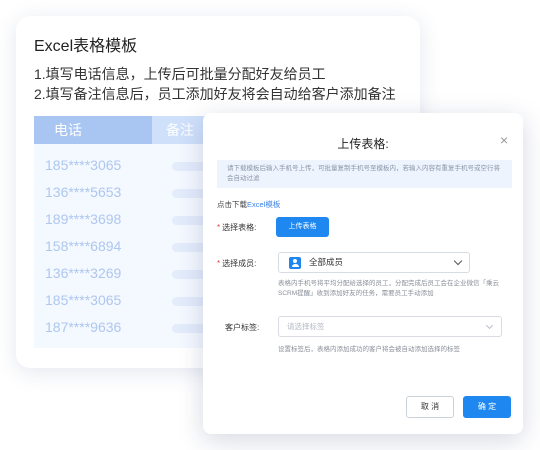 The height and width of the screenshot is (450, 540). I want to click on table-cell-phone: 158****6894, so click(83, 246).